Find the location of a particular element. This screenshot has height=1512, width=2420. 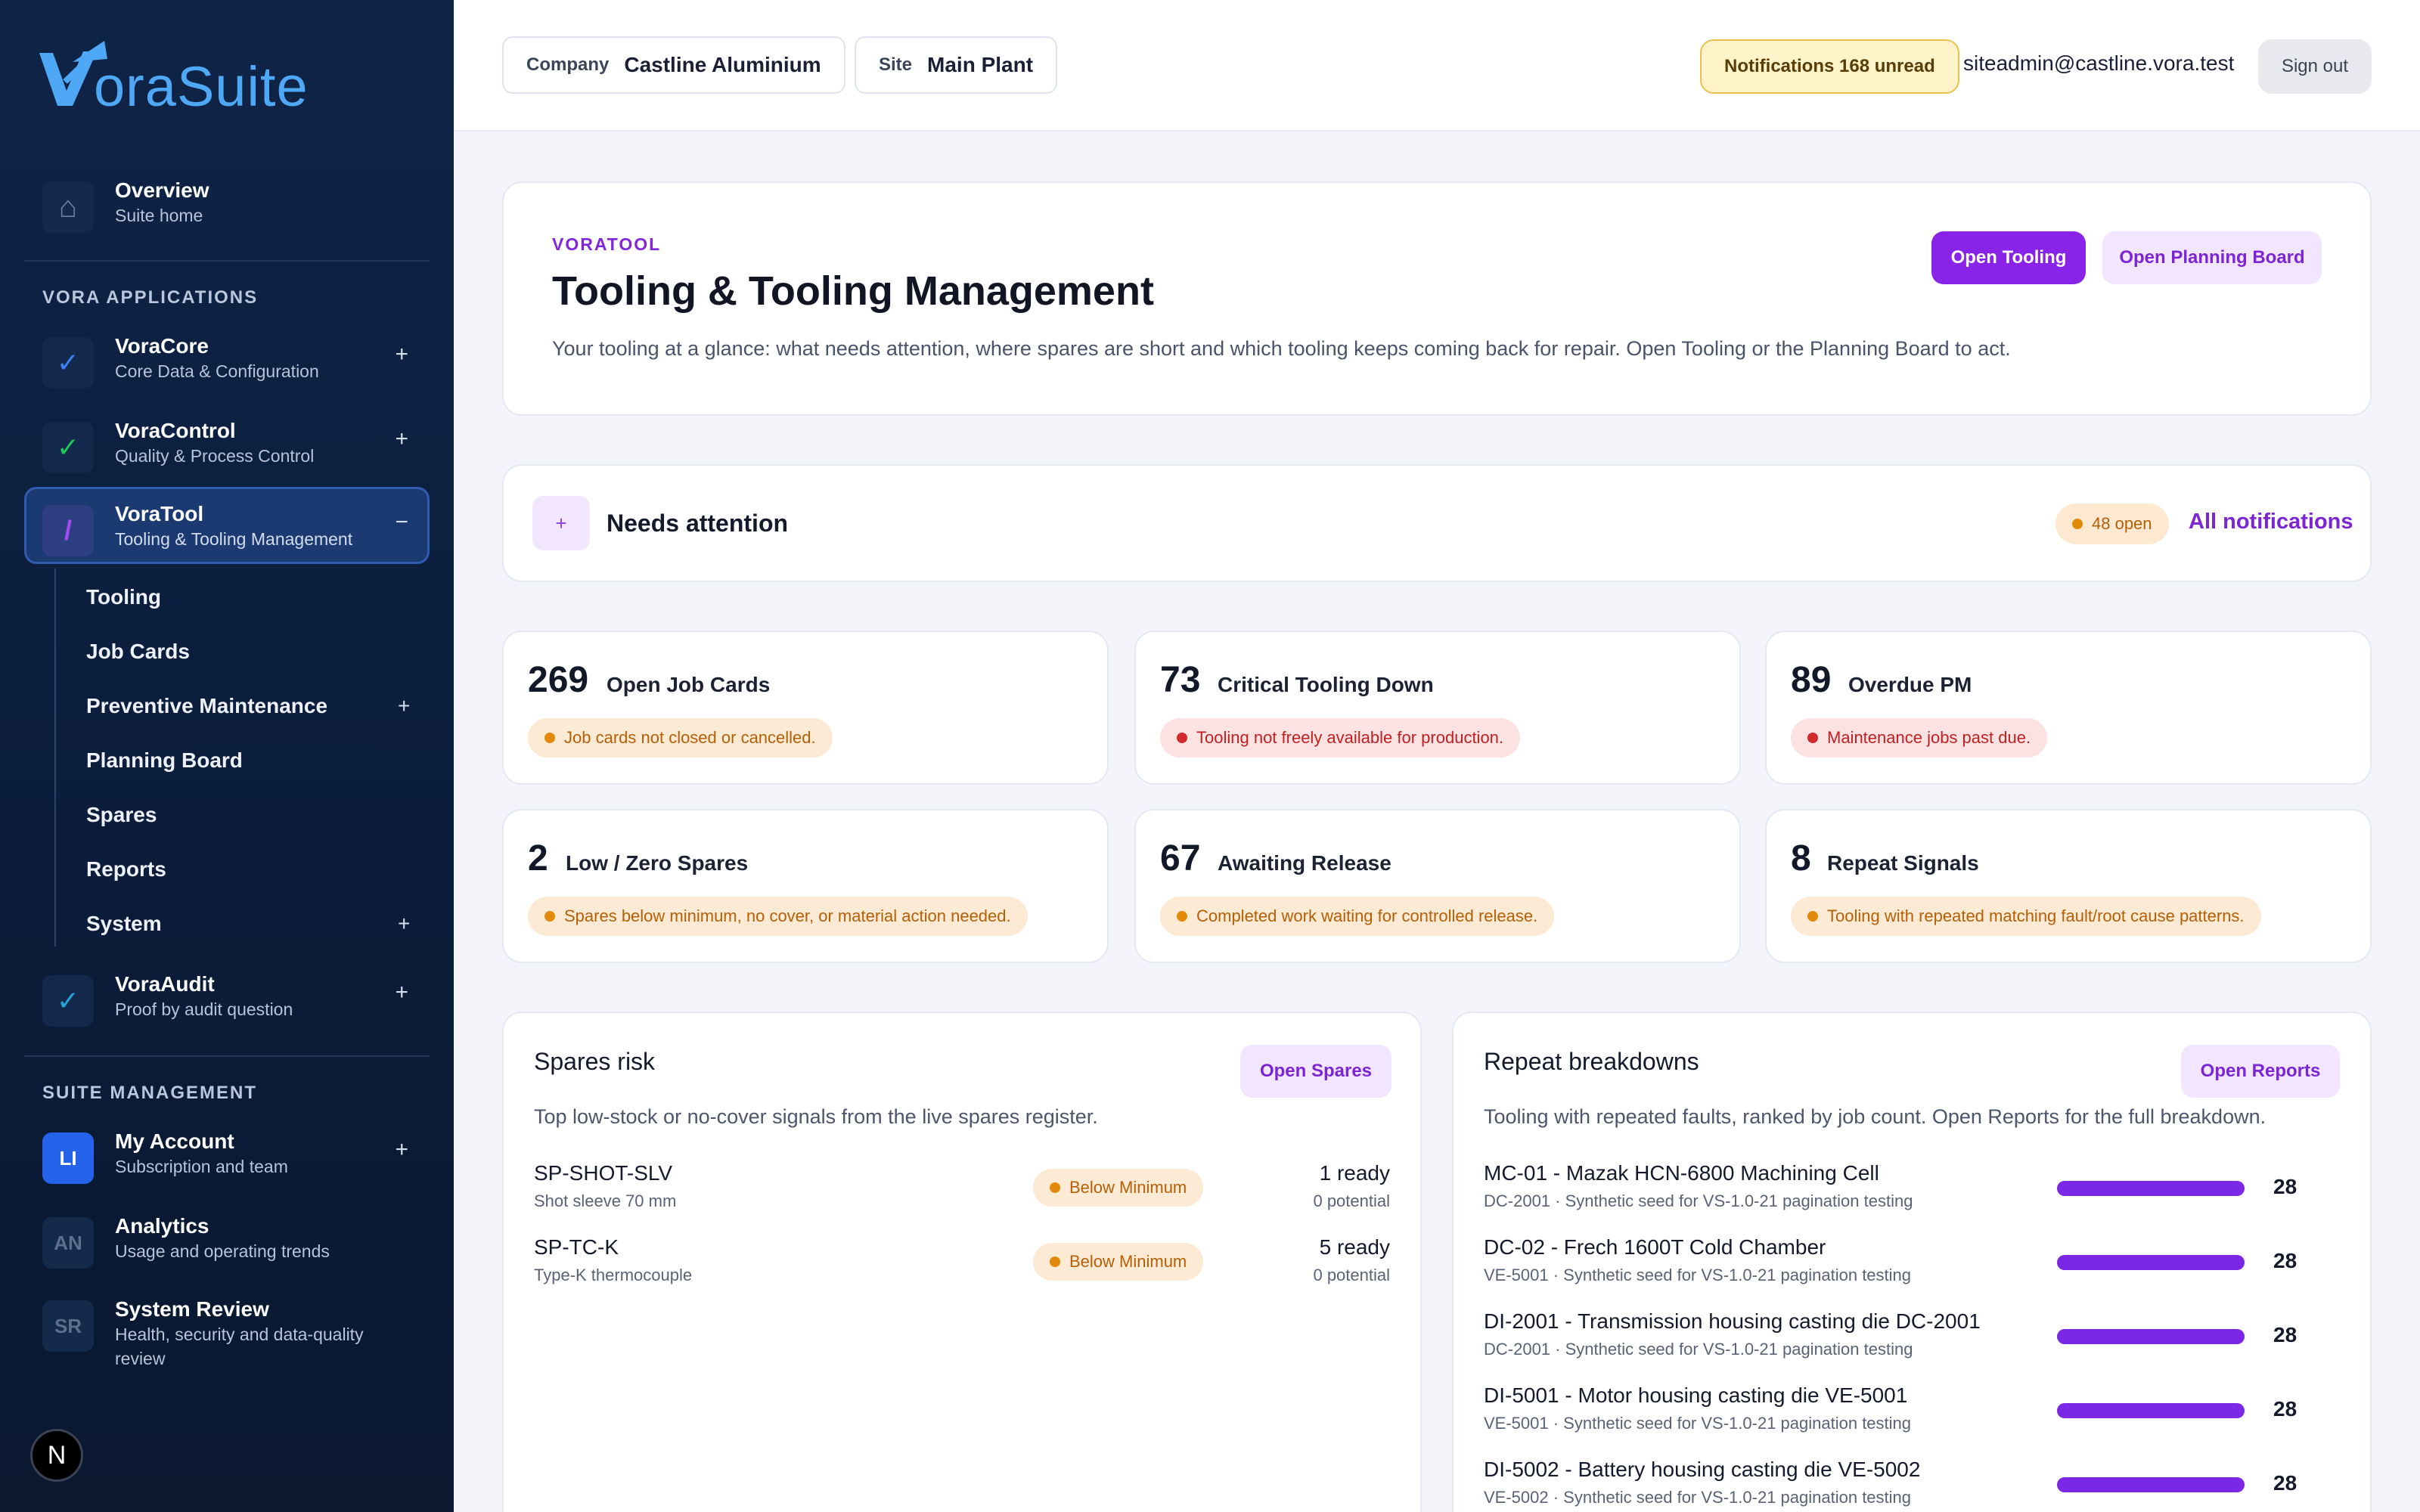

kpi-label: Repeat Signals is located at coordinates (1903, 863).